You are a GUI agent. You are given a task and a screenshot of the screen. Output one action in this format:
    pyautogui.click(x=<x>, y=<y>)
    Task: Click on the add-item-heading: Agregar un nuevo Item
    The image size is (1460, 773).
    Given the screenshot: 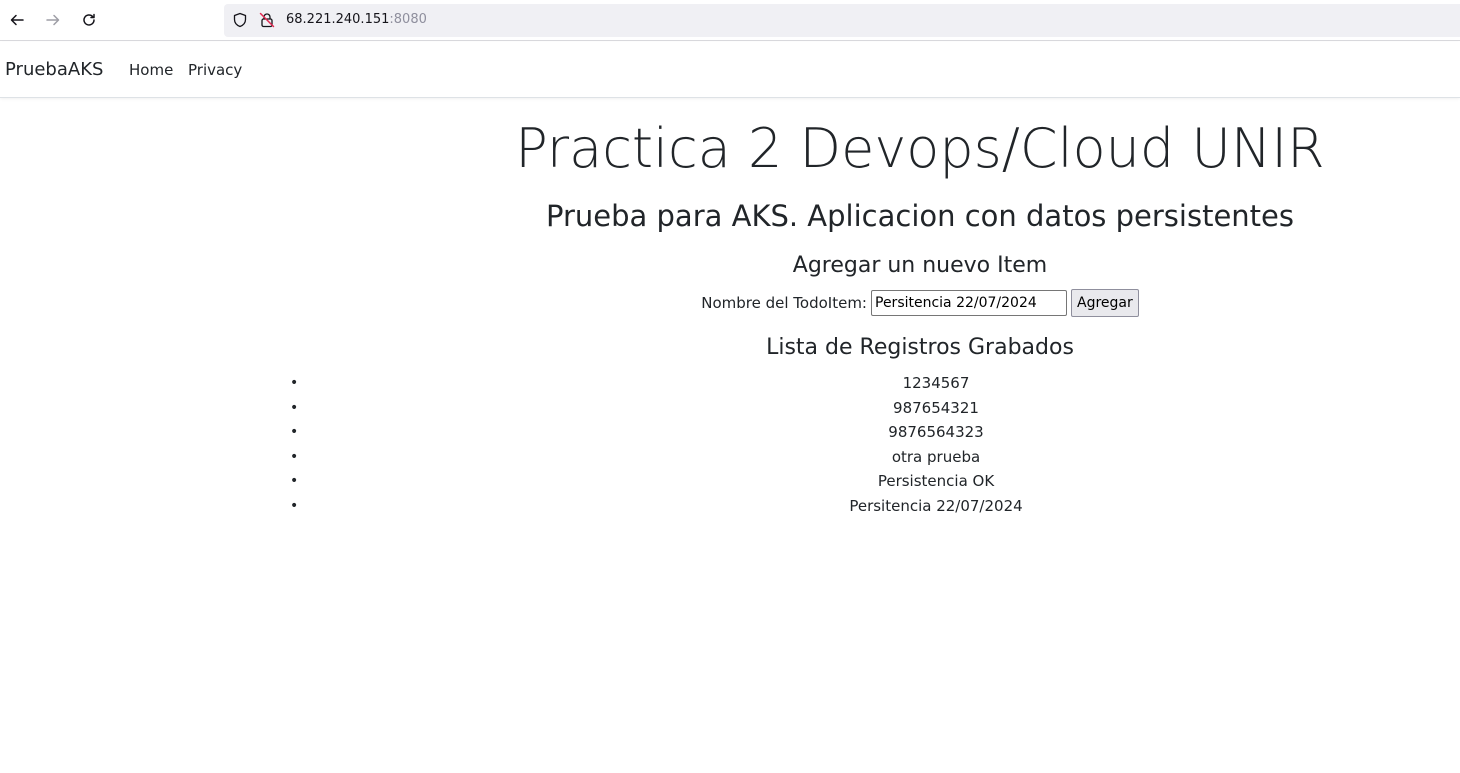 What is the action you would take?
    pyautogui.click(x=920, y=265)
    